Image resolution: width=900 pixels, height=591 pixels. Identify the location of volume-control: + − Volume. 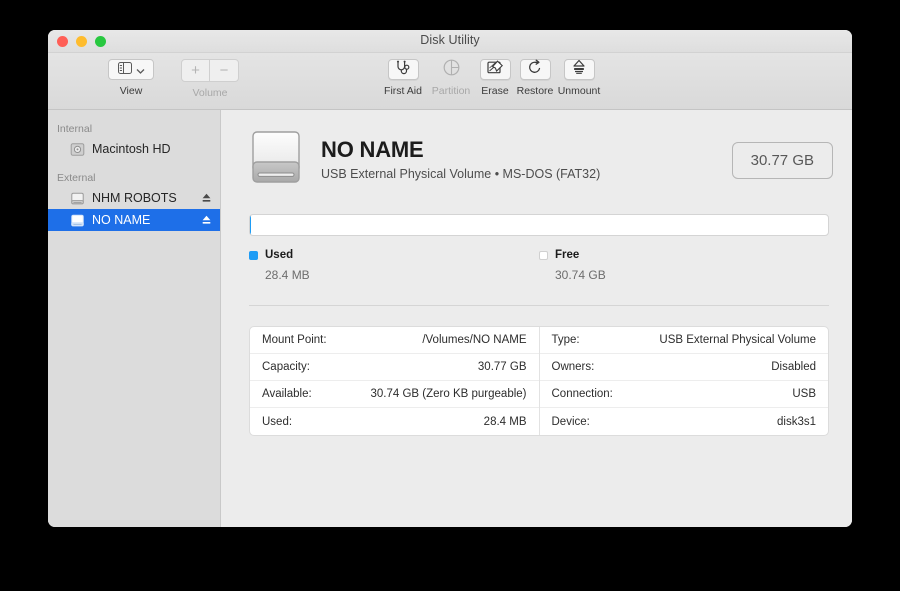
(210, 79).